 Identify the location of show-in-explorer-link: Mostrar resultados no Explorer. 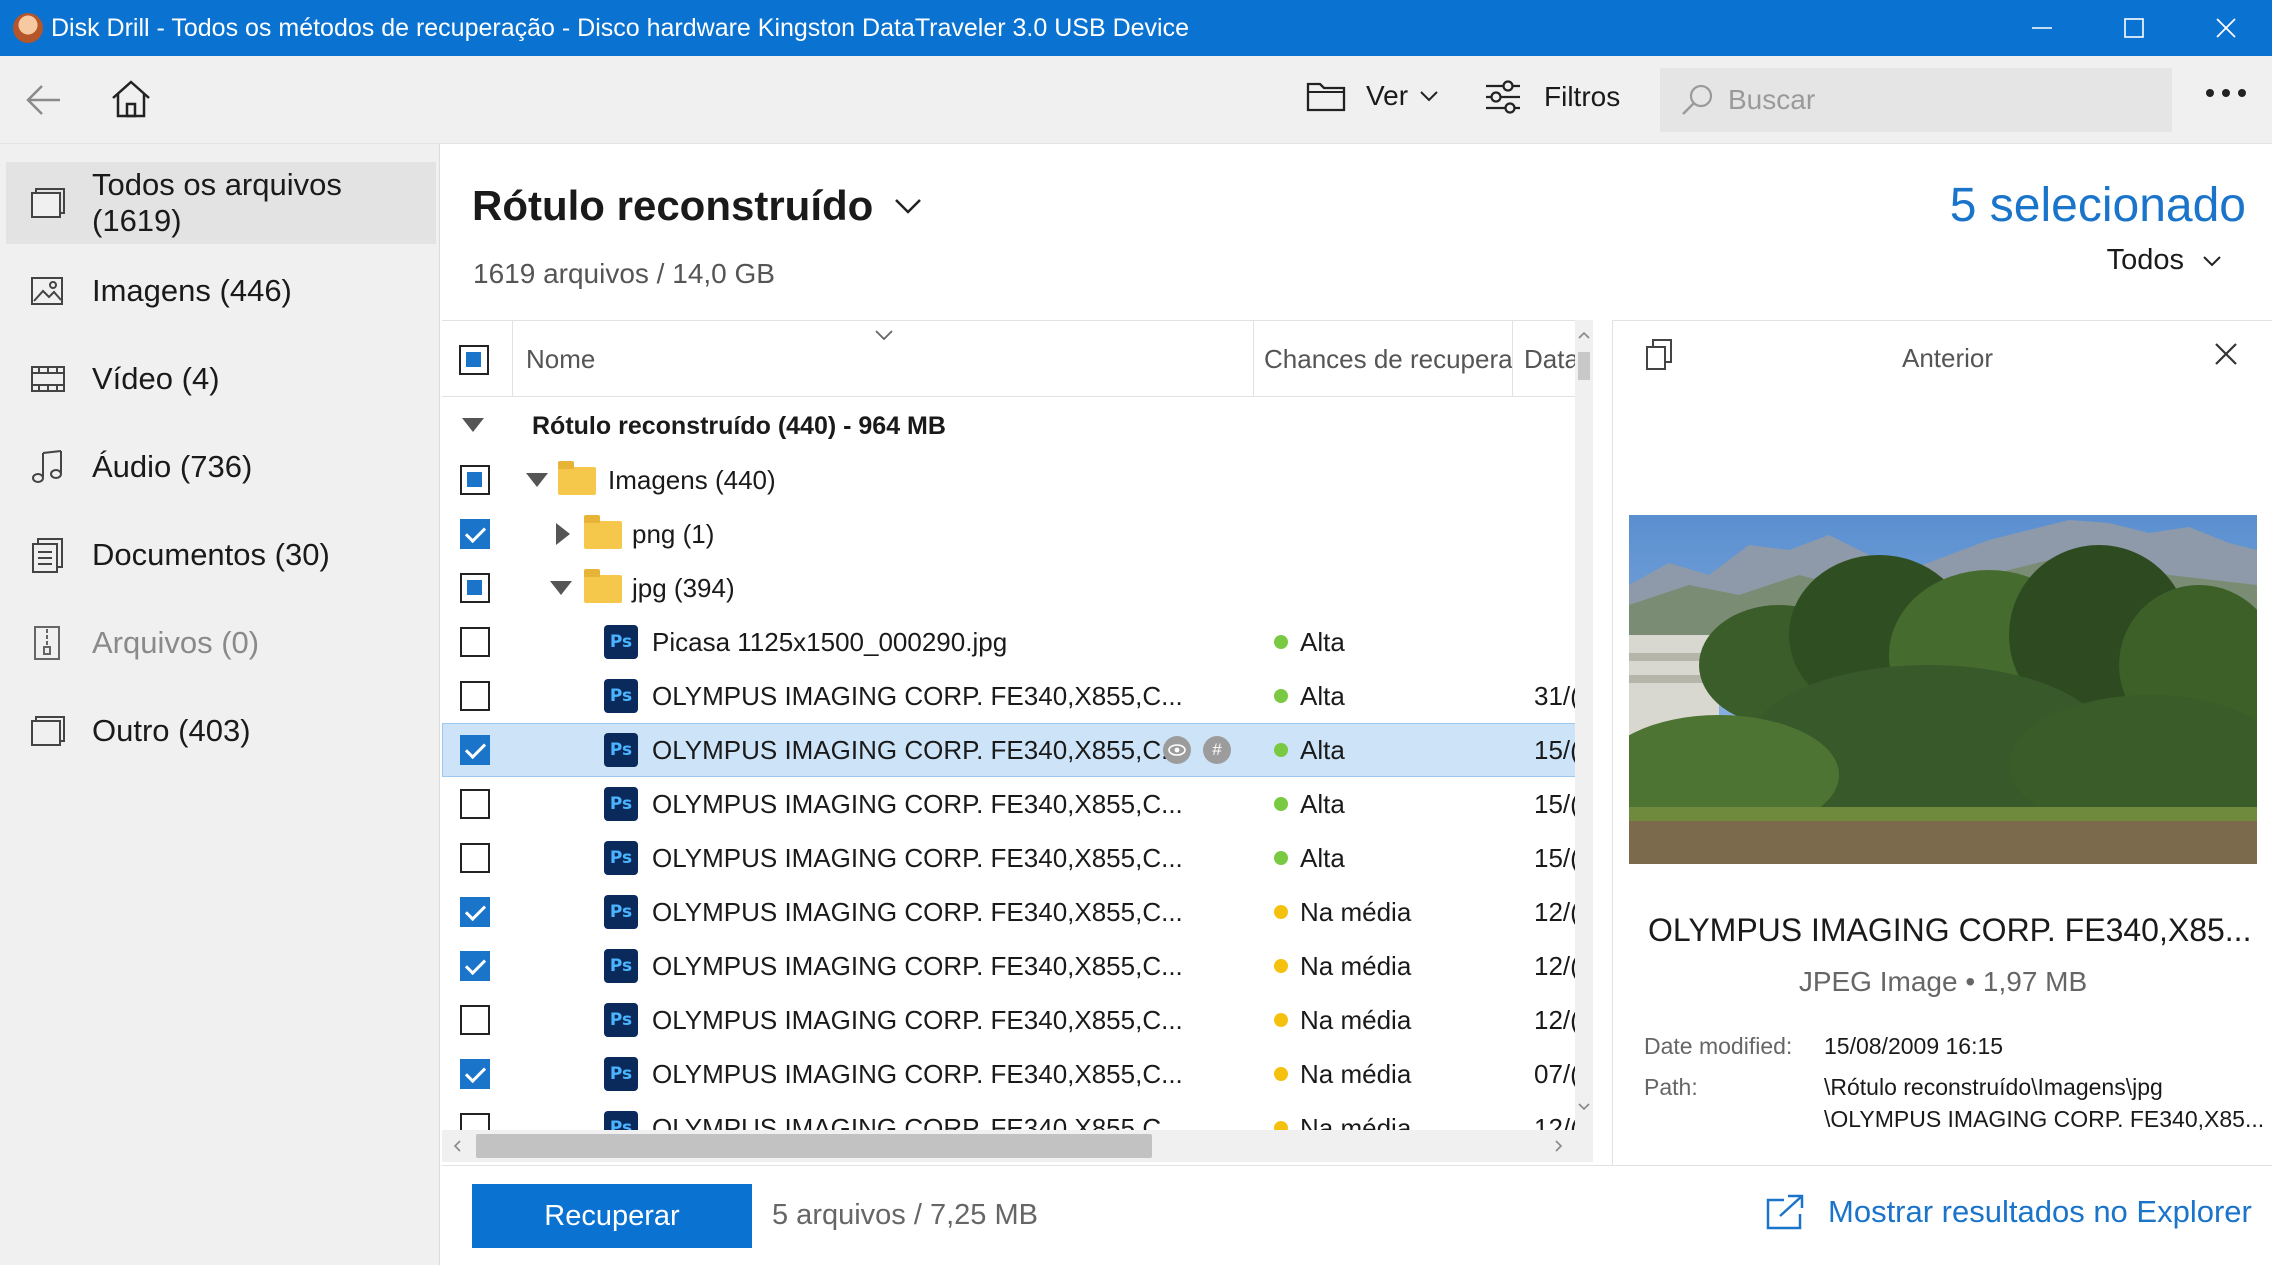
(2009, 1212).